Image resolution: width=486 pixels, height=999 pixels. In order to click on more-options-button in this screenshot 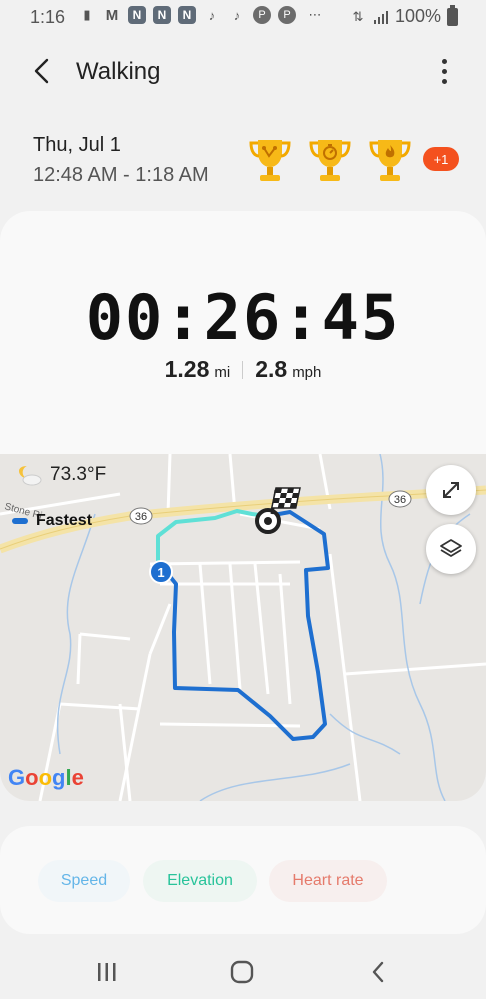, I will do `click(444, 71)`.